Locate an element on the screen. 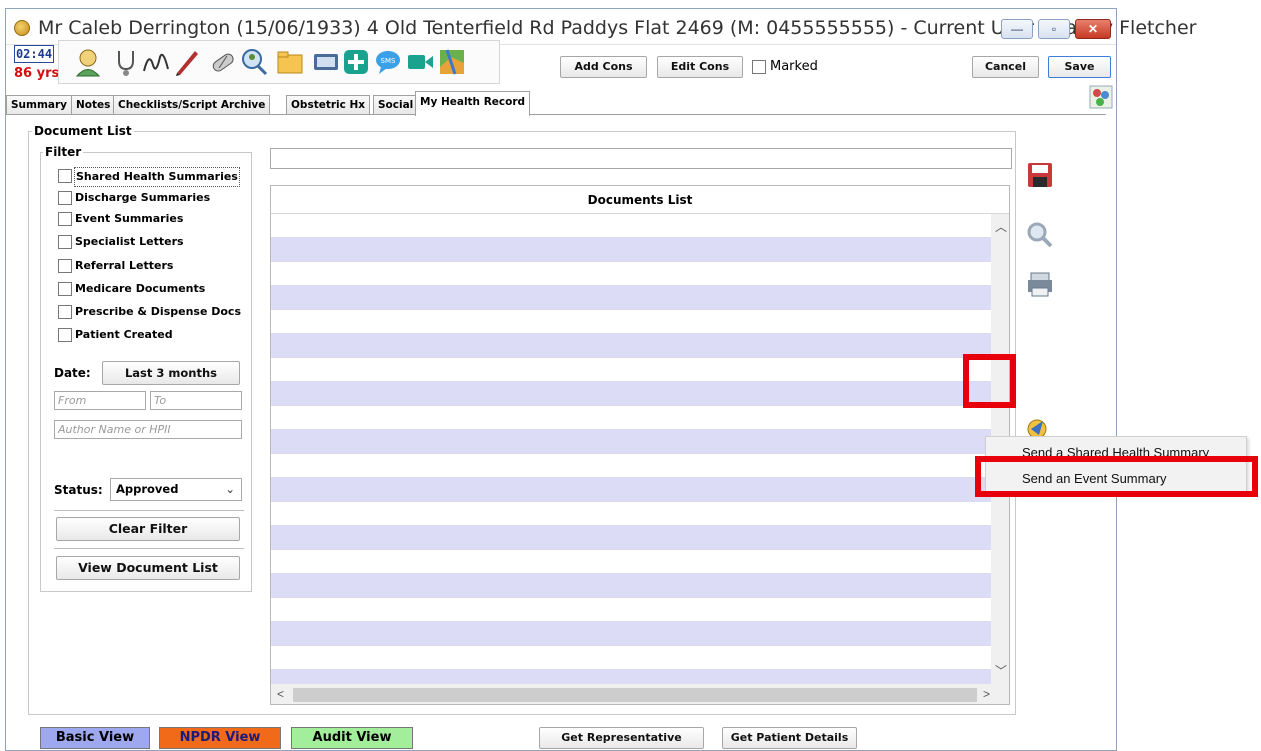 Image resolution: width=1261 pixels, height=751 pixels. save-button: Save is located at coordinates (1079, 67).